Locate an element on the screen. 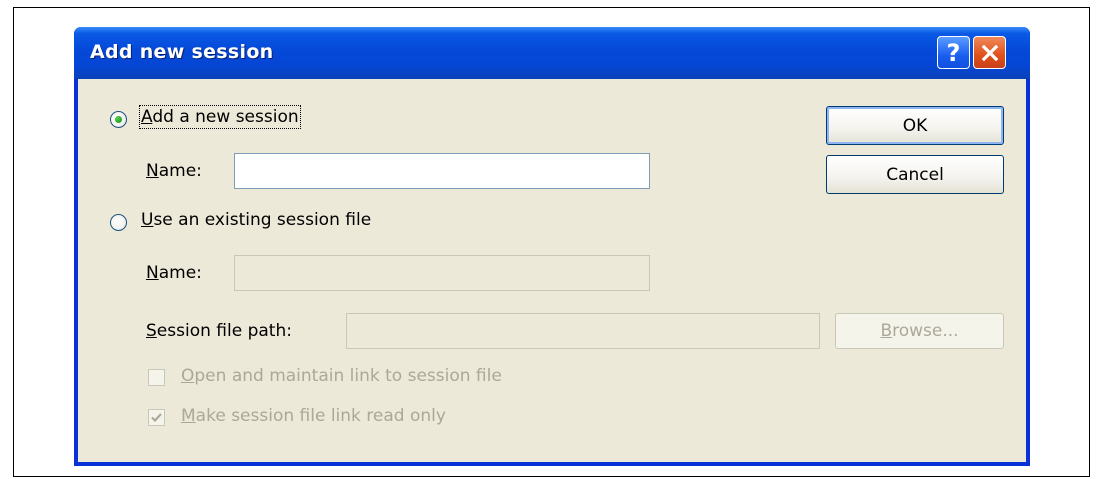 This screenshot has height=479, width=1101. close-button is located at coordinates (989, 52).